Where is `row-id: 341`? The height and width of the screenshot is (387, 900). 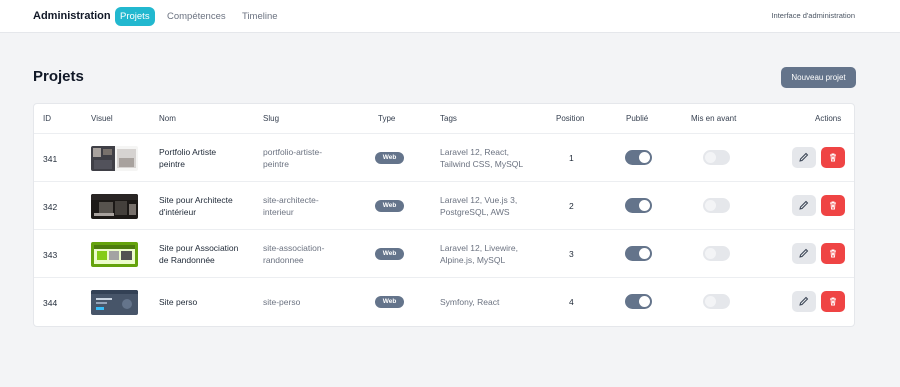 row-id: 341 is located at coordinates (50, 159).